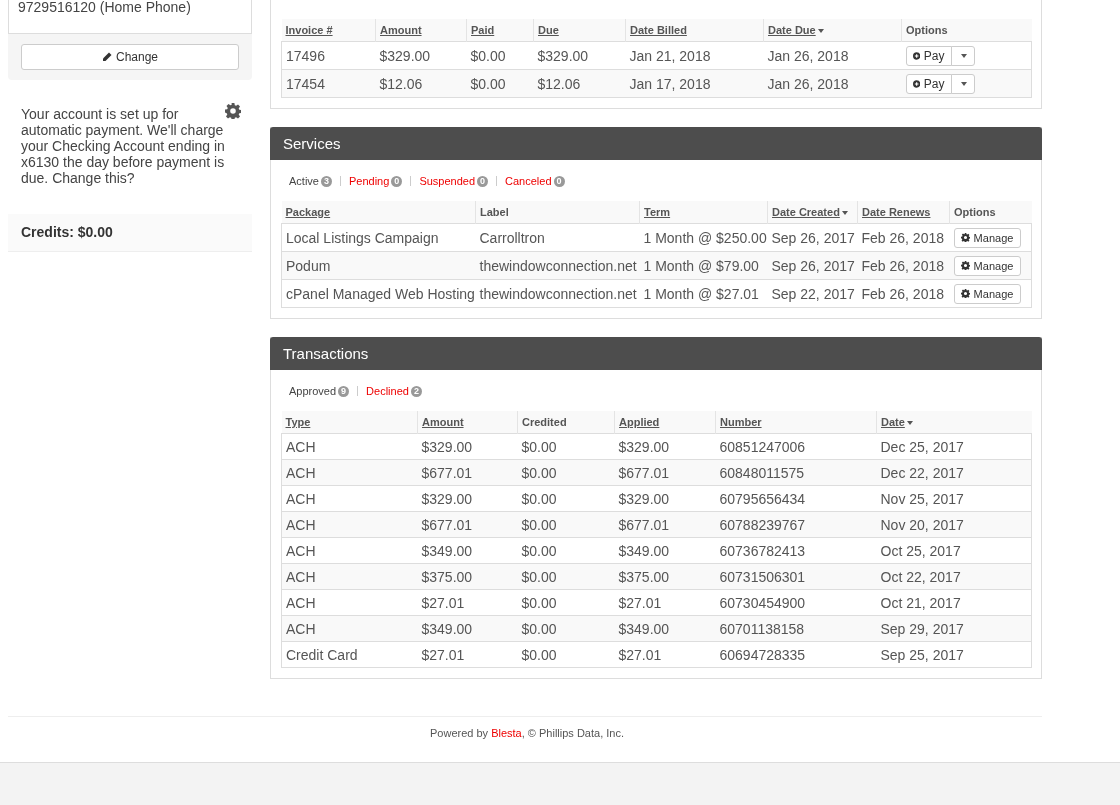 Image resolution: width=1120 pixels, height=805 pixels. Describe the element at coordinates (920, 576) in the screenshot. I see `table-cell: Oct 22, 2017` at that location.